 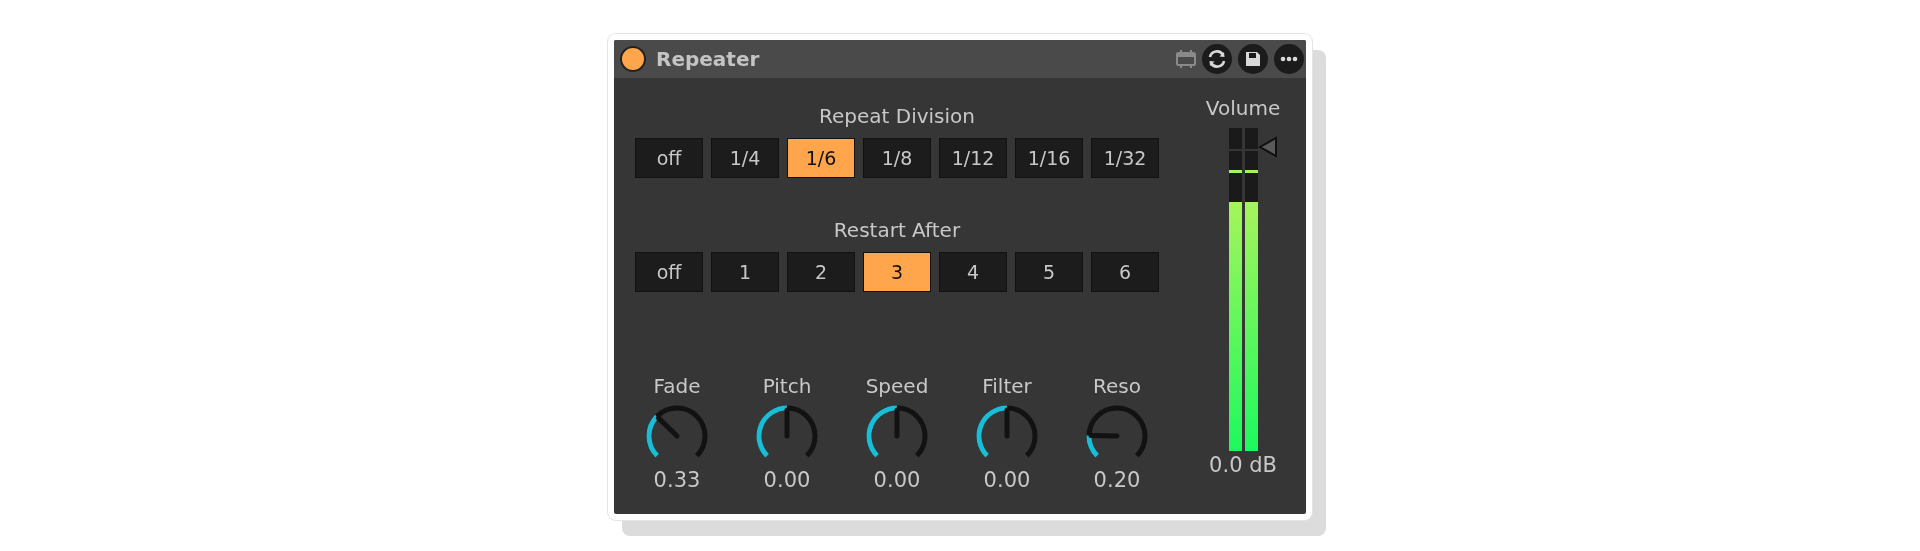 I want to click on power-toggle, so click(x=633, y=59).